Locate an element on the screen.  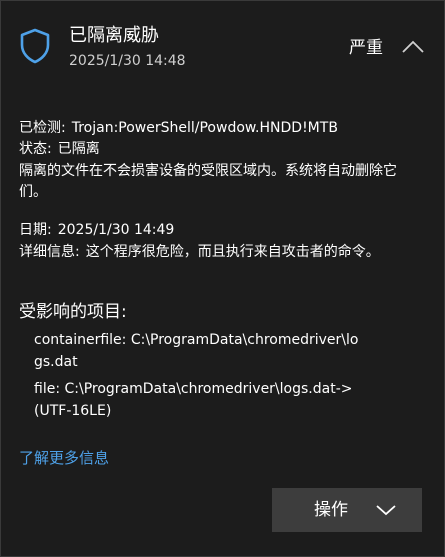
description-text: 隔离的文件在不会损害设备的受限区域内。系统将自动删除它们。 is located at coordinates (208, 181).